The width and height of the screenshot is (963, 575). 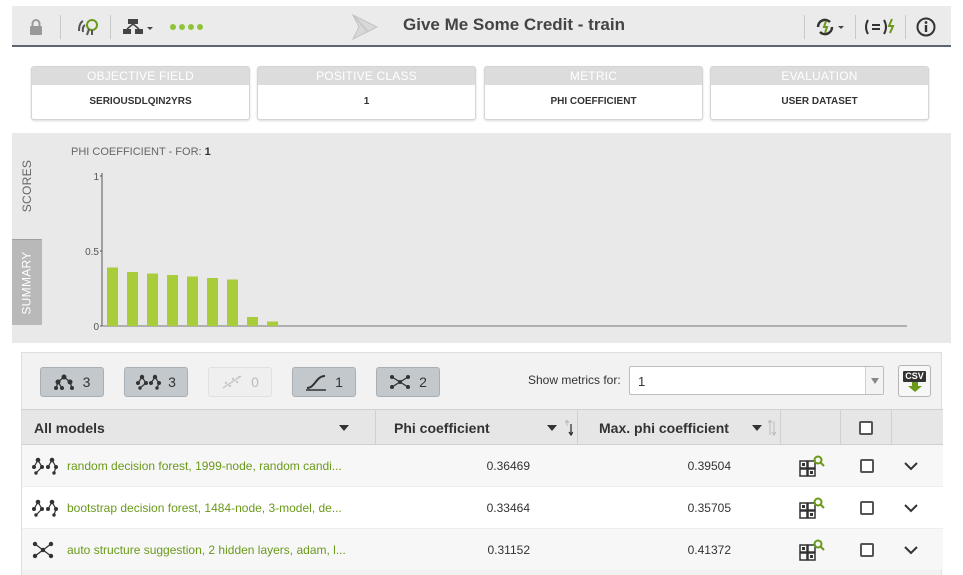 I want to click on column-header-select, so click(x=866, y=427).